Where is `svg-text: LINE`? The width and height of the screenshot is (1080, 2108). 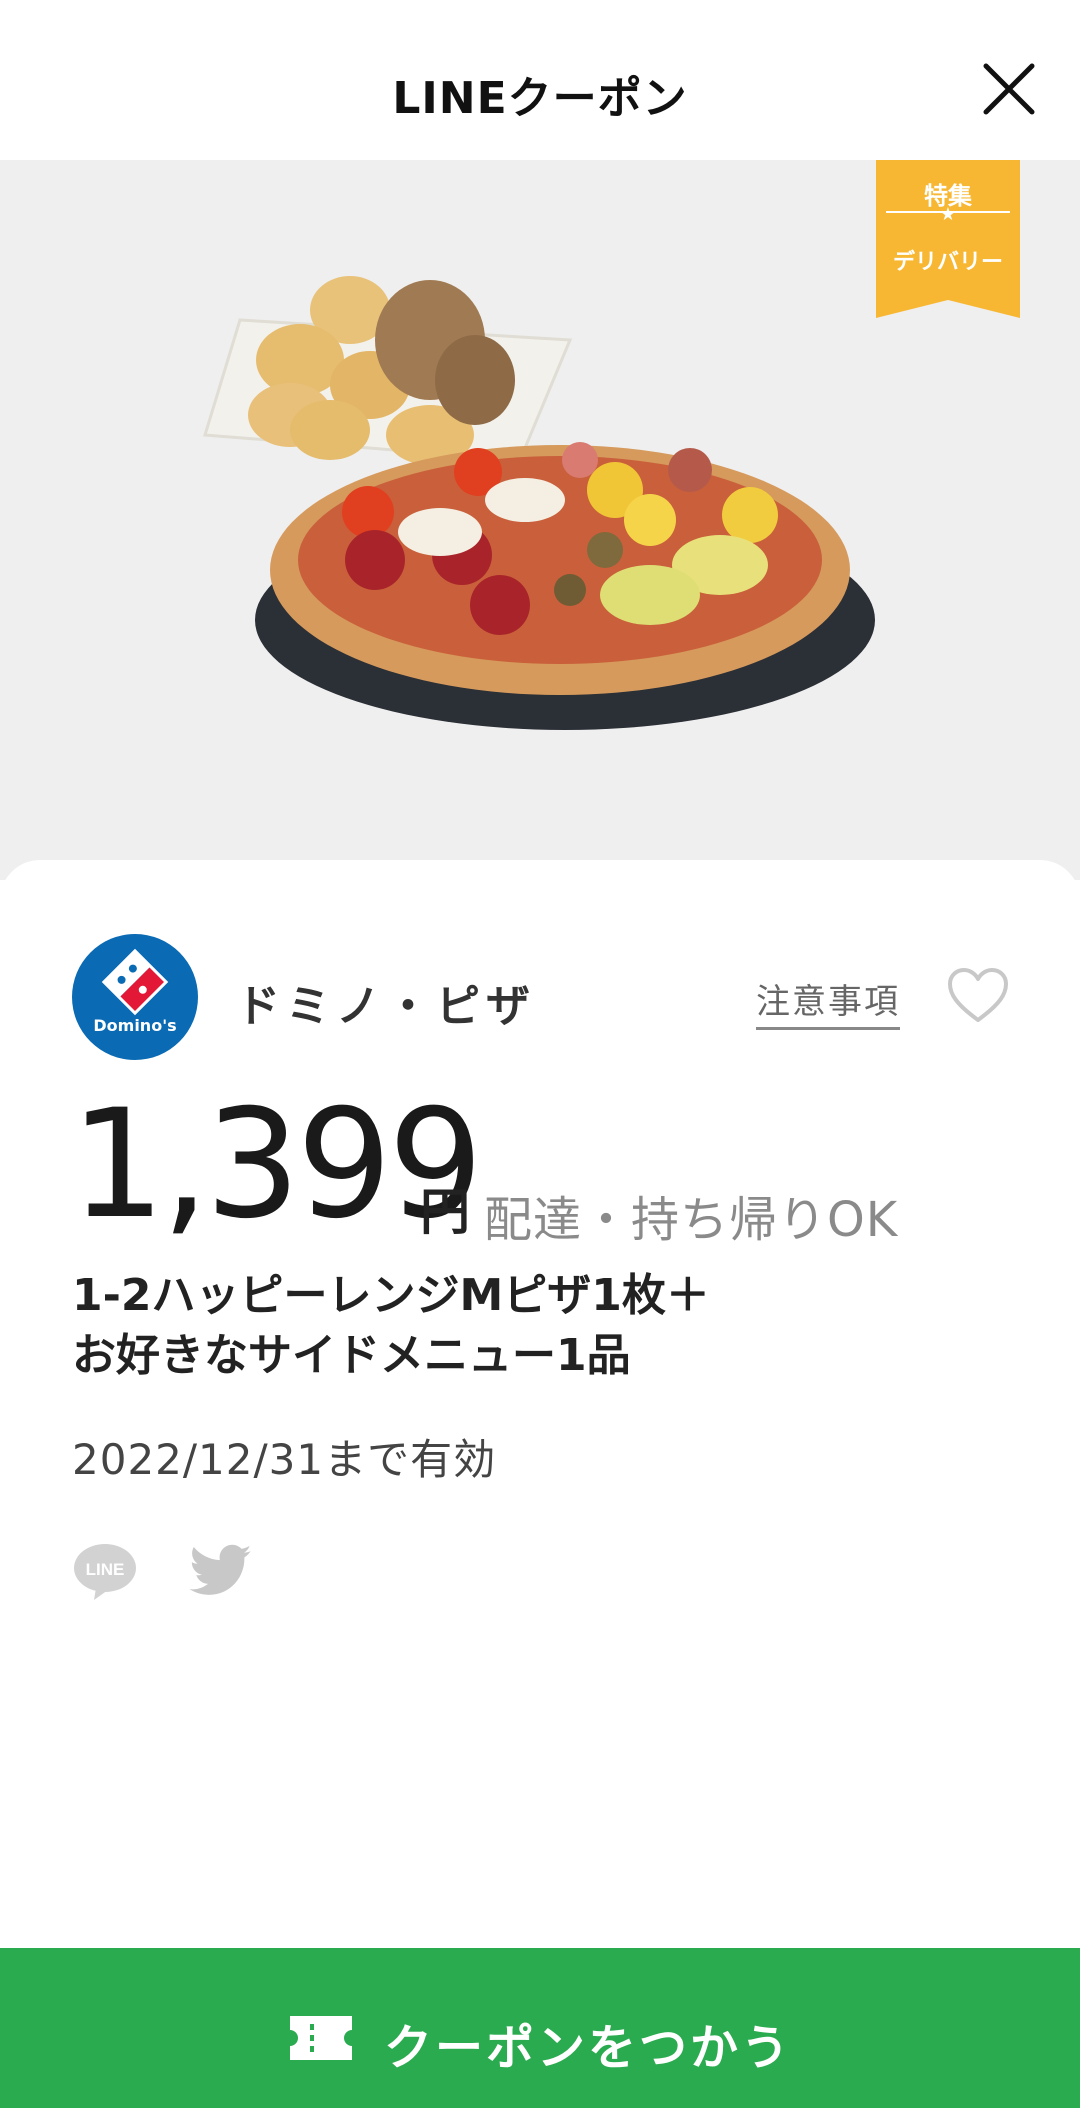
svg-text: LINE is located at coordinates (105, 1569).